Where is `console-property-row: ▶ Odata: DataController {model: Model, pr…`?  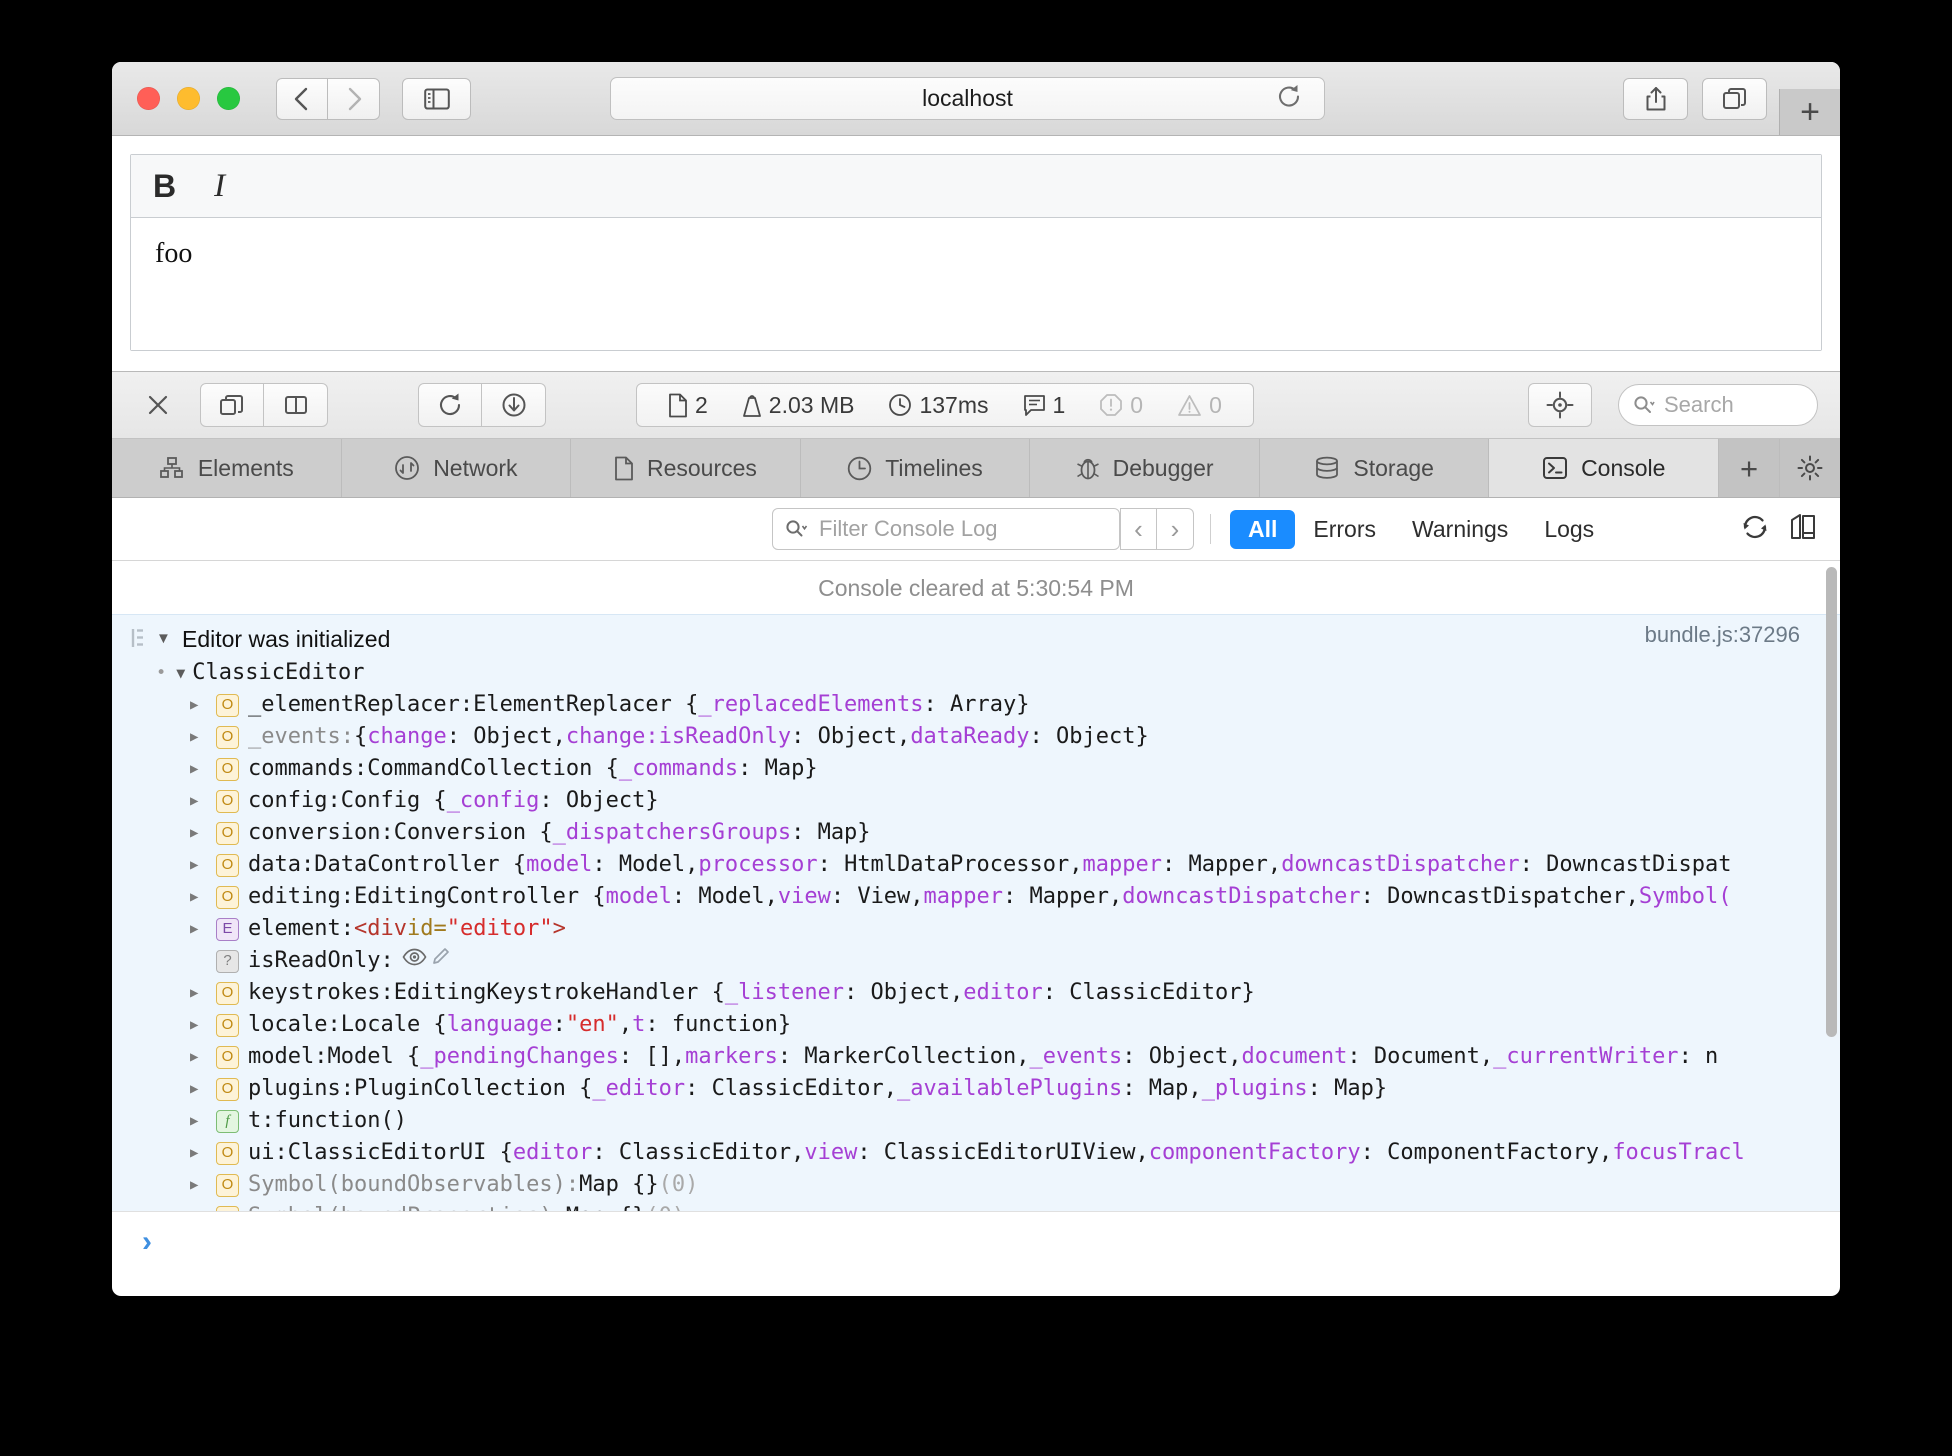
console-property-row: ▶ Odata: DataController {model: Model, pr… is located at coordinates (976, 865).